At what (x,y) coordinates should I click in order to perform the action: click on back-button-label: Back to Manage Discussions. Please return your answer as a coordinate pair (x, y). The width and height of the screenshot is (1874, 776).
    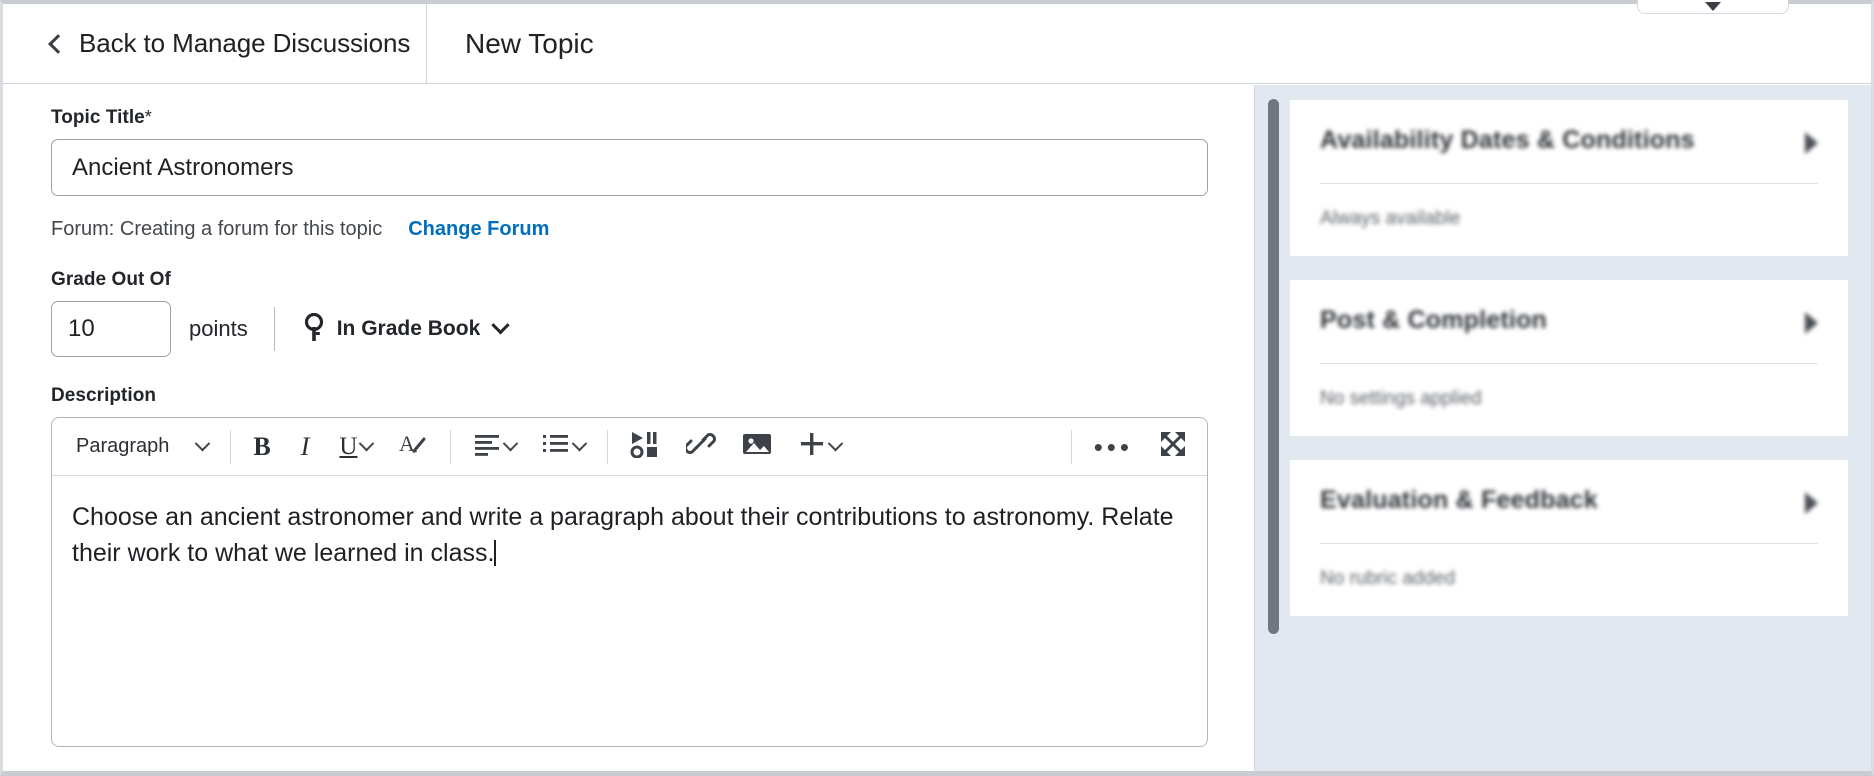
    Looking at the image, I should click on (245, 43).